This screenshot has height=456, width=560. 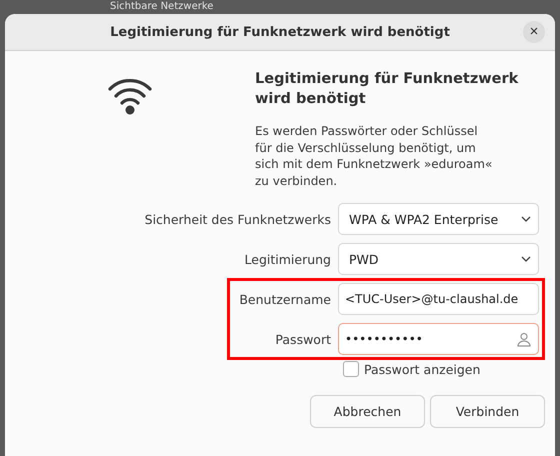 I want to click on field-label: Benutzername, so click(x=285, y=299).